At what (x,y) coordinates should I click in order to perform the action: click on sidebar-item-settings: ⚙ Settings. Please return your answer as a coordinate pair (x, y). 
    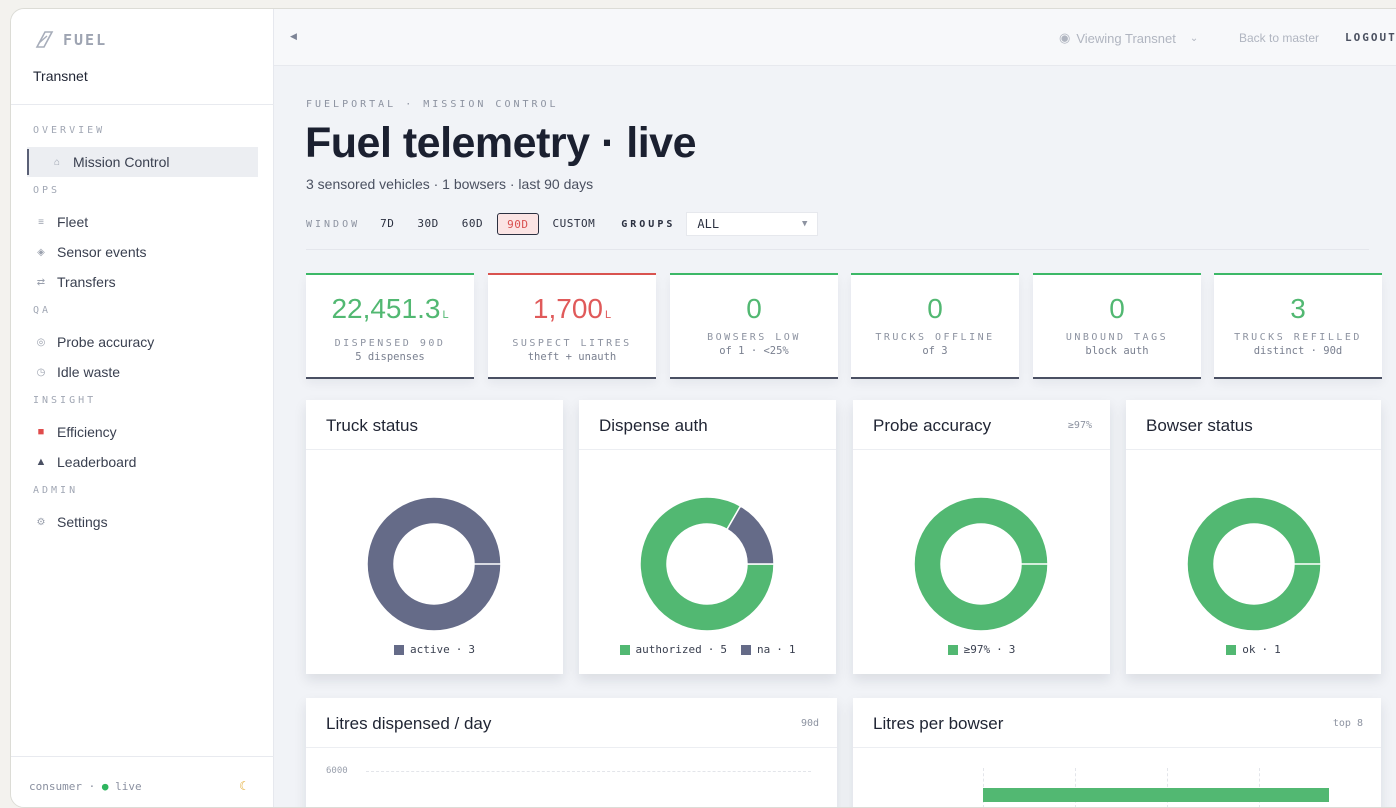
    Looking at the image, I should click on (134, 522).